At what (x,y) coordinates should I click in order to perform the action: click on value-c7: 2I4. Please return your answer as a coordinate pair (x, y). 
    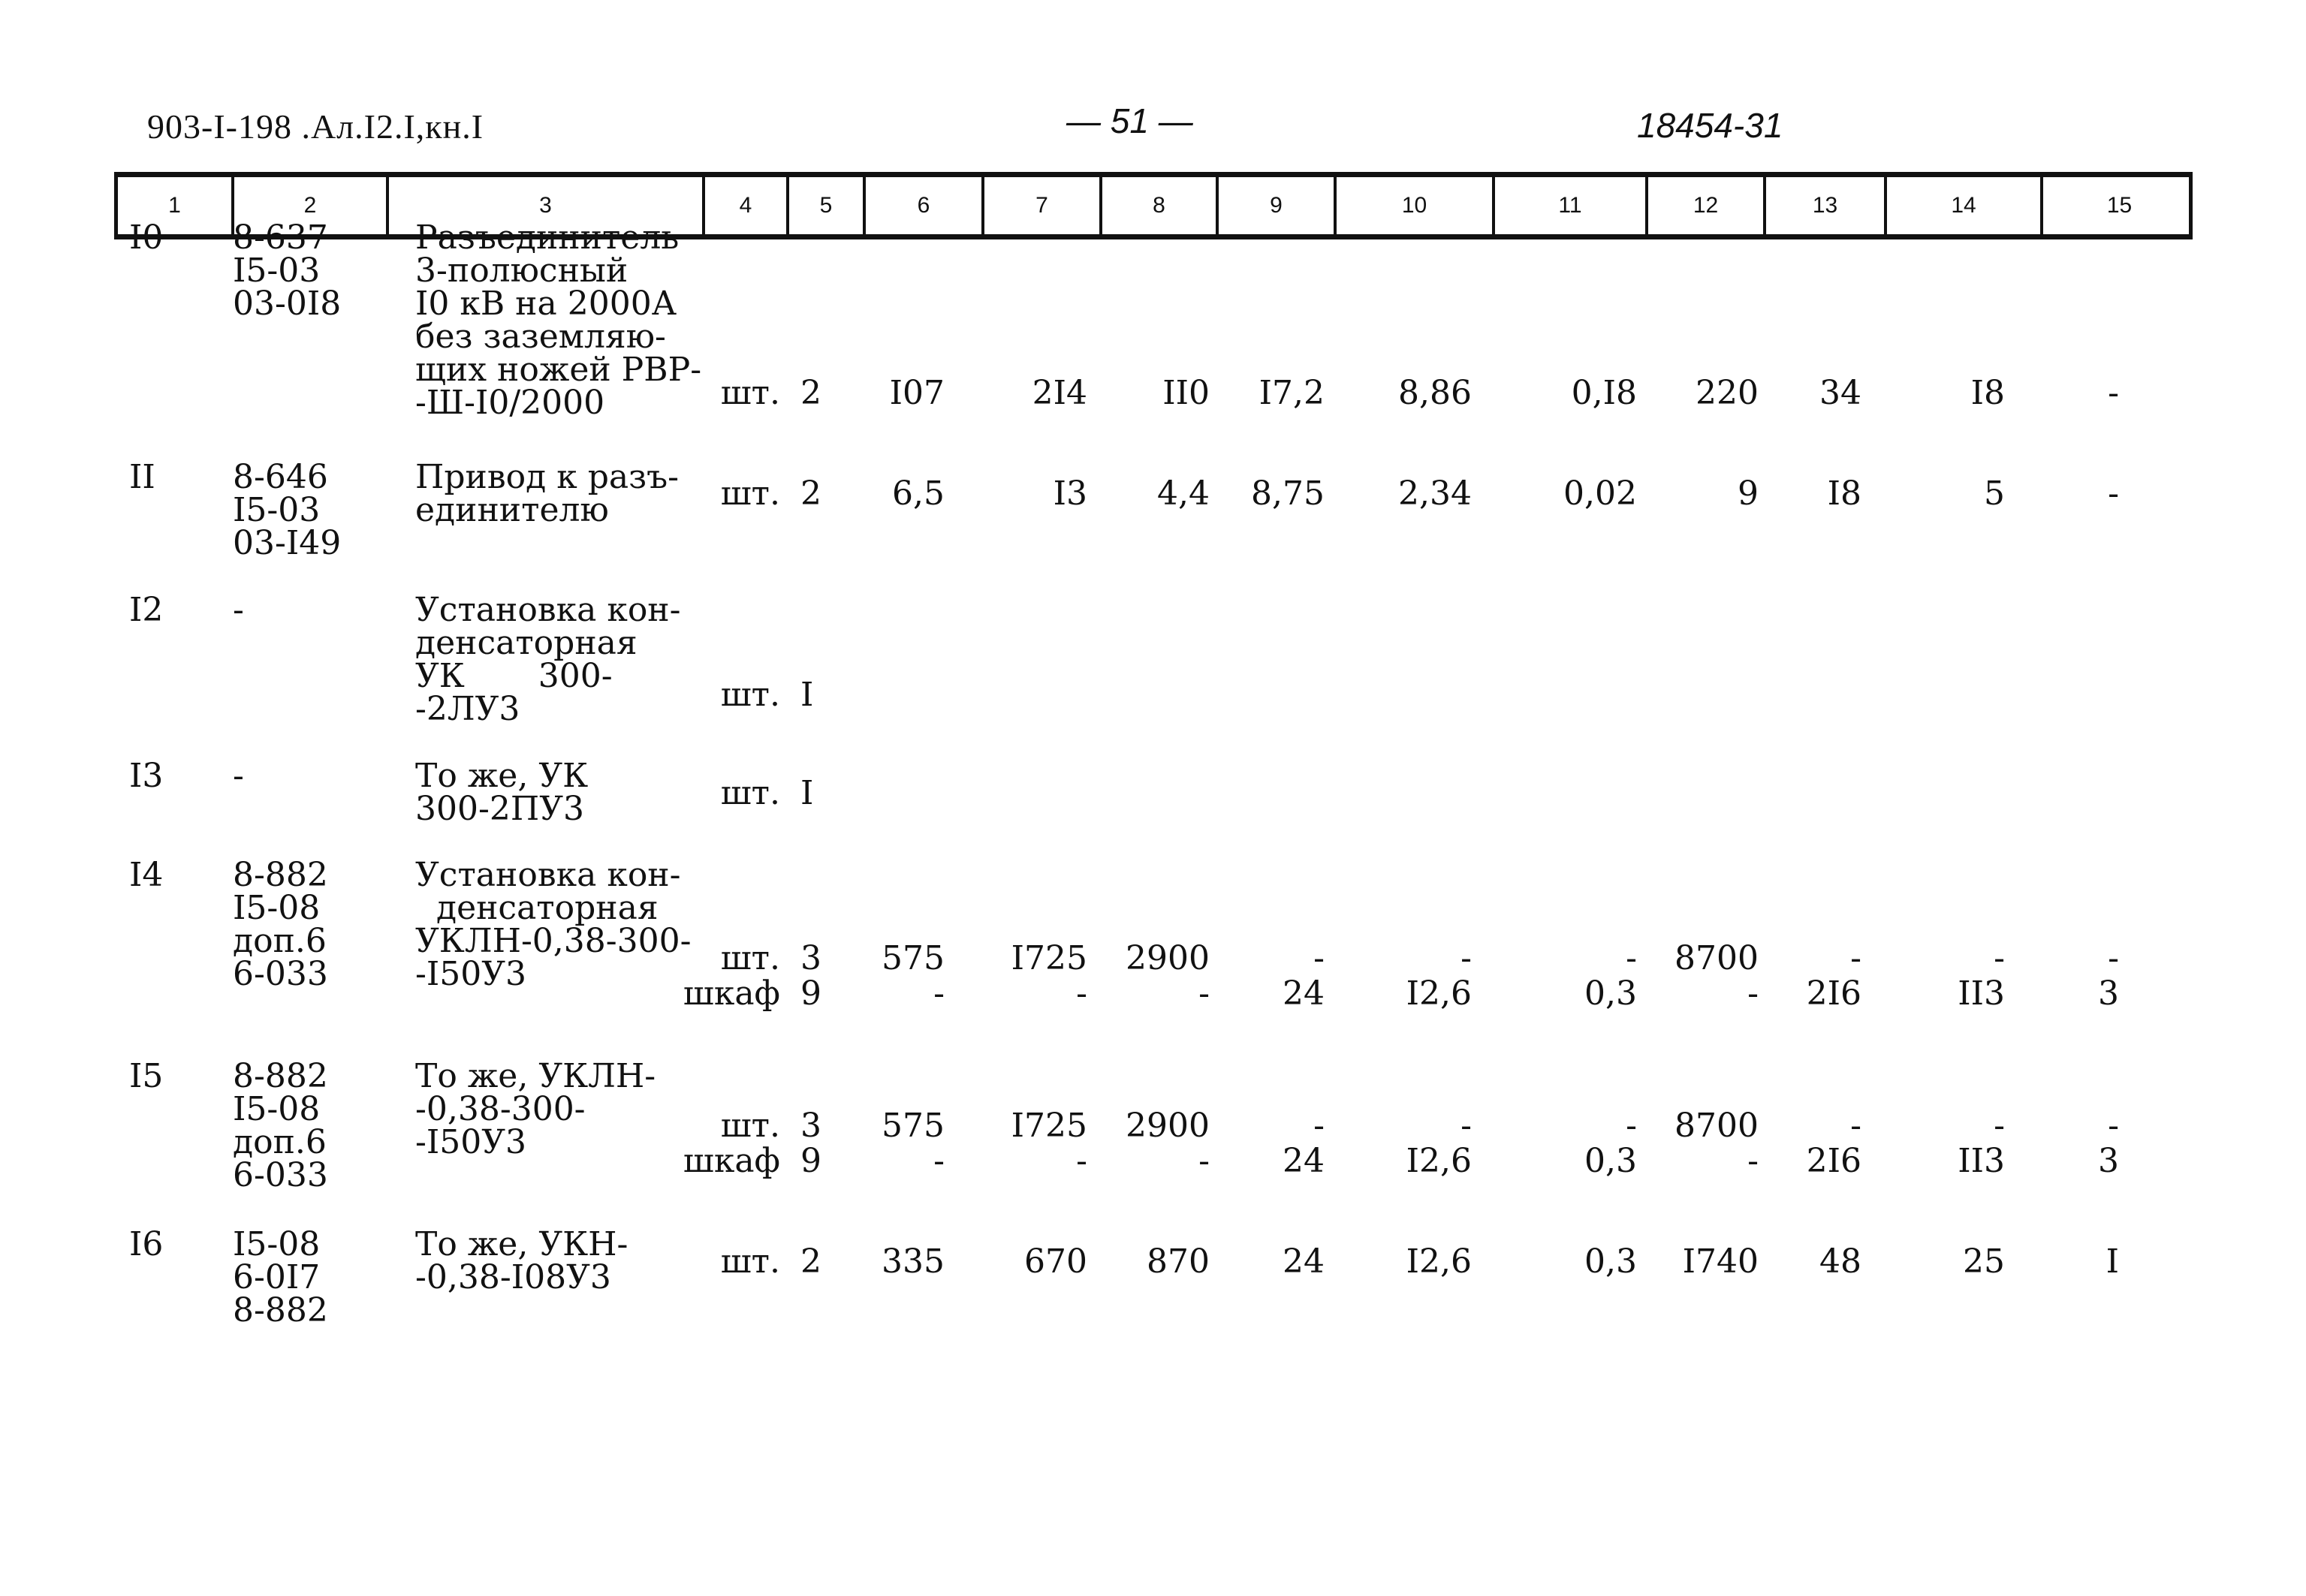
    Looking at the image, I should click on (1059, 393).